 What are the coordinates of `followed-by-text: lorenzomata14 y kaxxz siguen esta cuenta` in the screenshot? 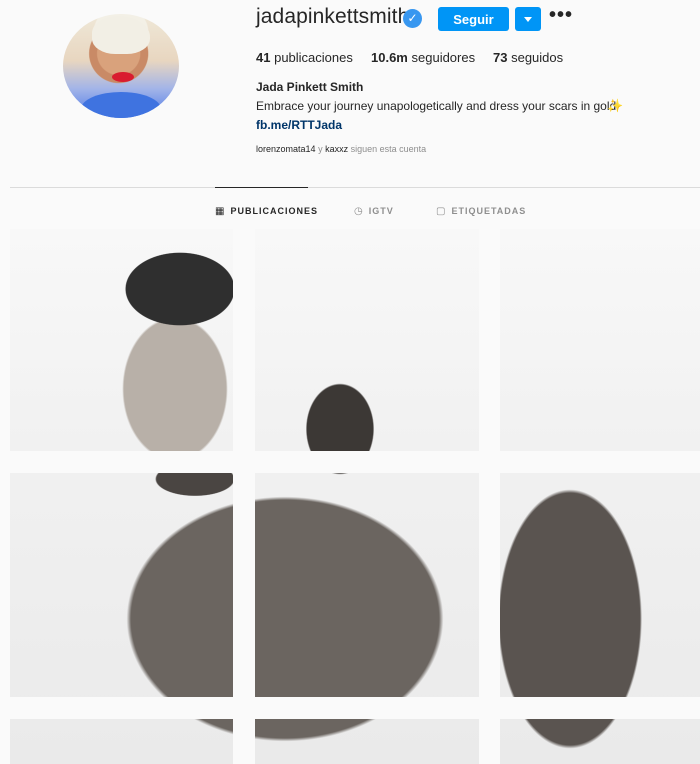 It's located at (341, 149).